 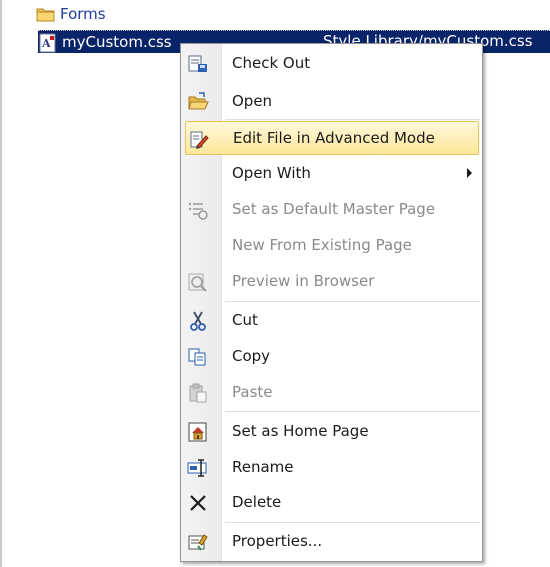 I want to click on copy-icon, so click(x=198, y=357).